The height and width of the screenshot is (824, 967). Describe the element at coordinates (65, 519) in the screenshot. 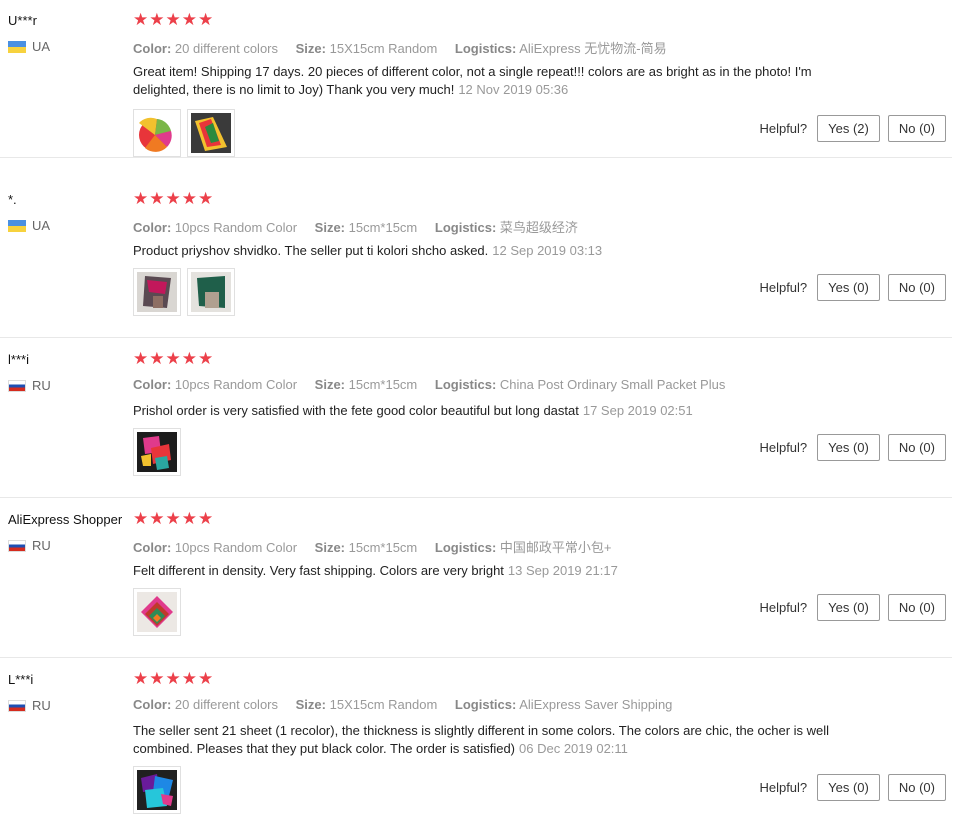

I see `reviewer-name: AliExpress Shopper` at that location.